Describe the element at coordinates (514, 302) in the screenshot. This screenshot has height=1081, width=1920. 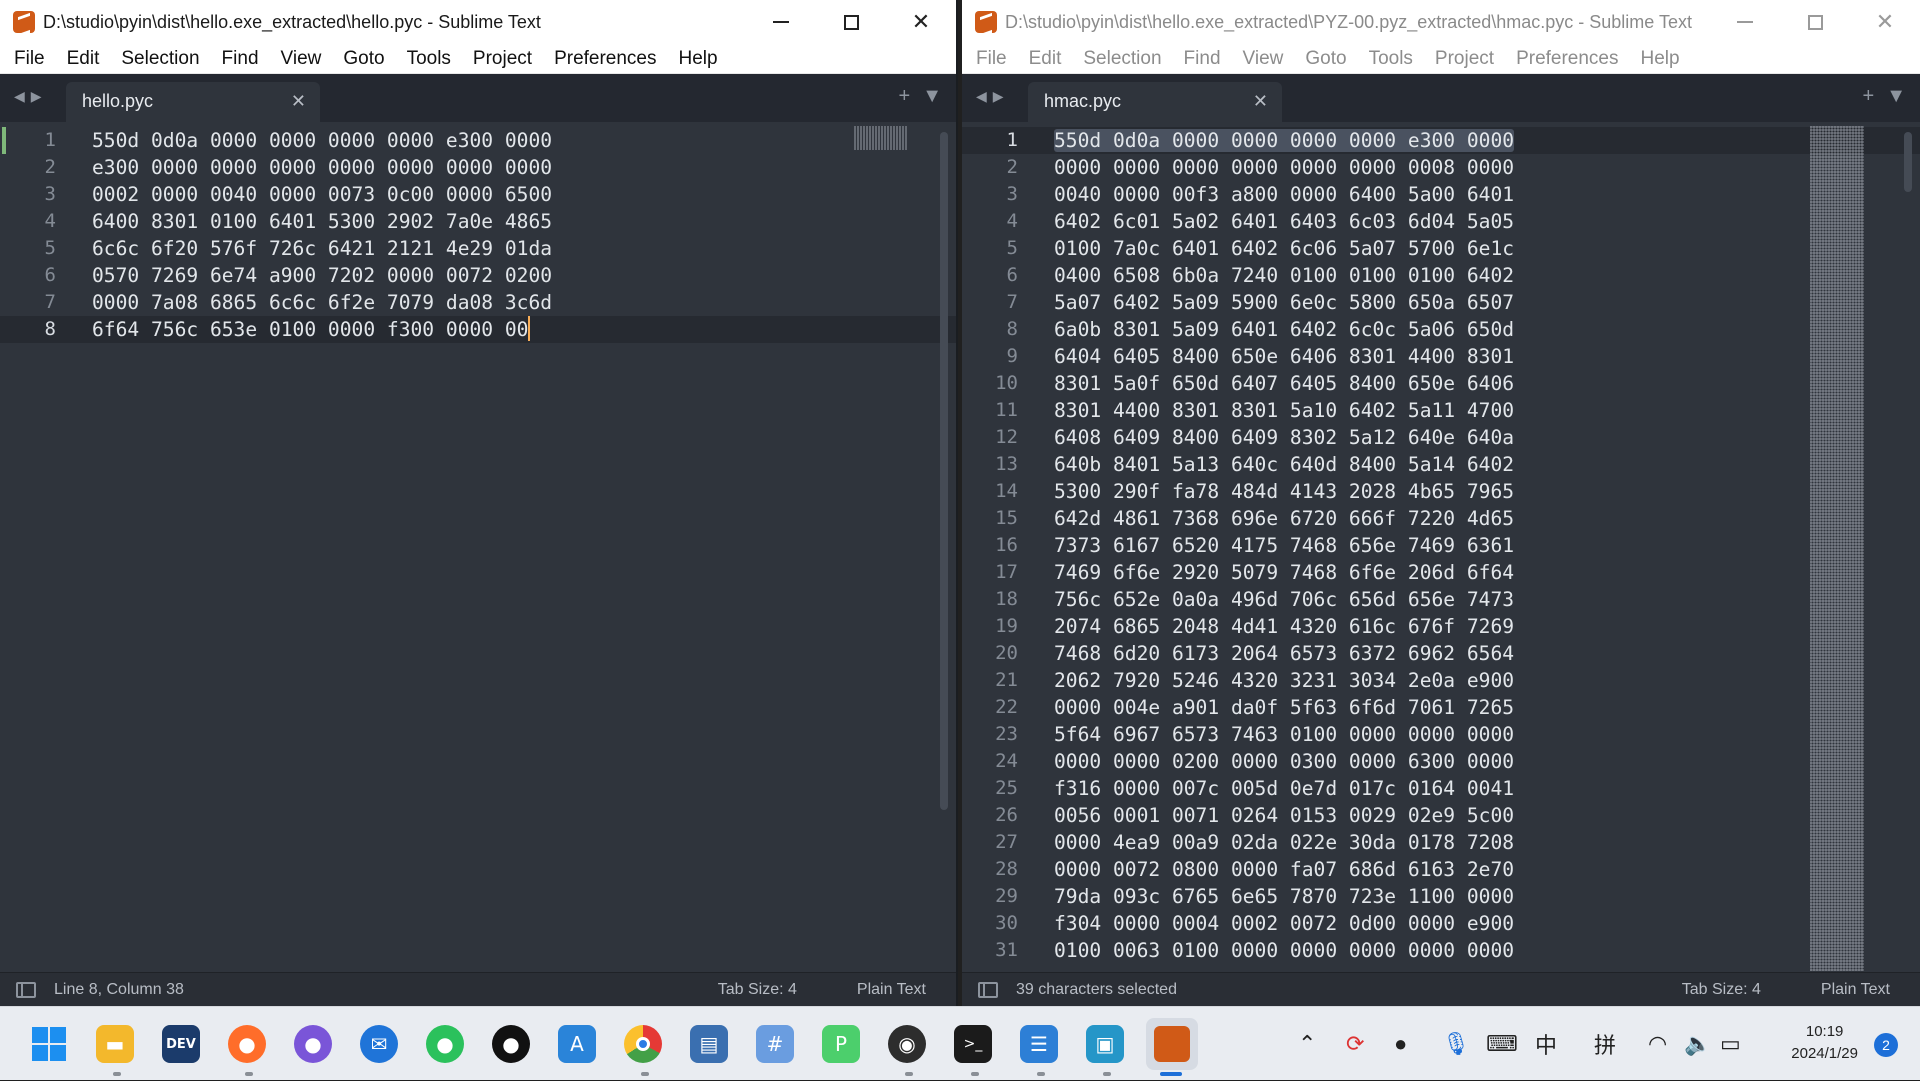
I see `code-line: 0000 7a08 6865 6c6c 6f2e 7079 da08 3c6d` at that location.